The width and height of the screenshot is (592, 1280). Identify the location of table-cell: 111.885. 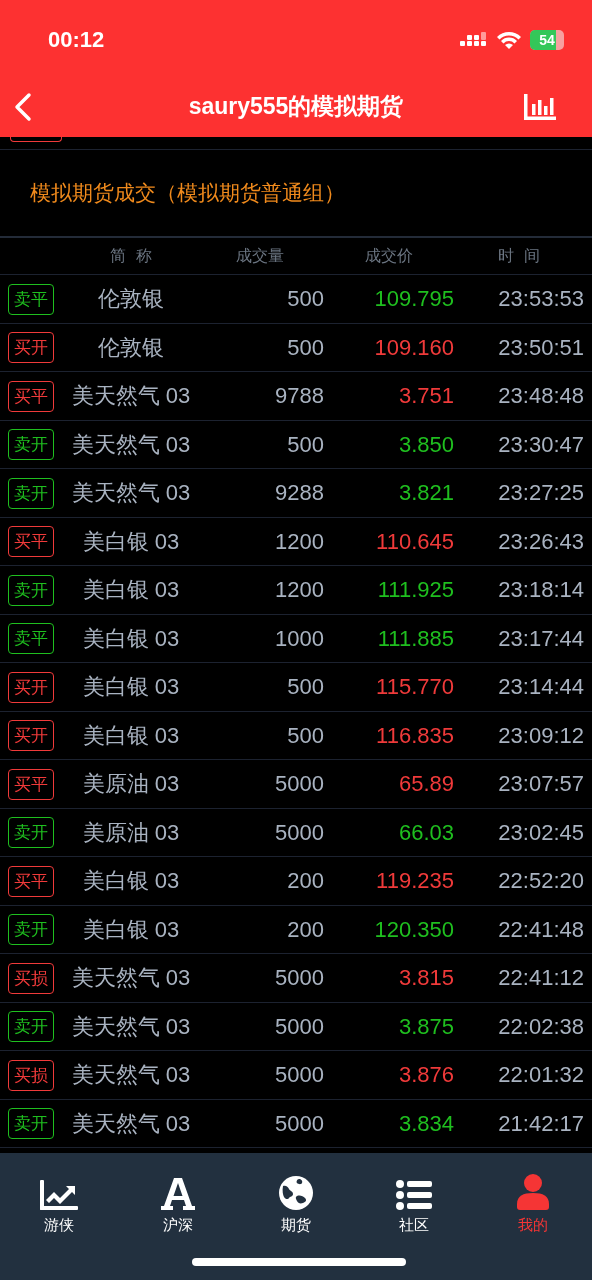
(415, 638).